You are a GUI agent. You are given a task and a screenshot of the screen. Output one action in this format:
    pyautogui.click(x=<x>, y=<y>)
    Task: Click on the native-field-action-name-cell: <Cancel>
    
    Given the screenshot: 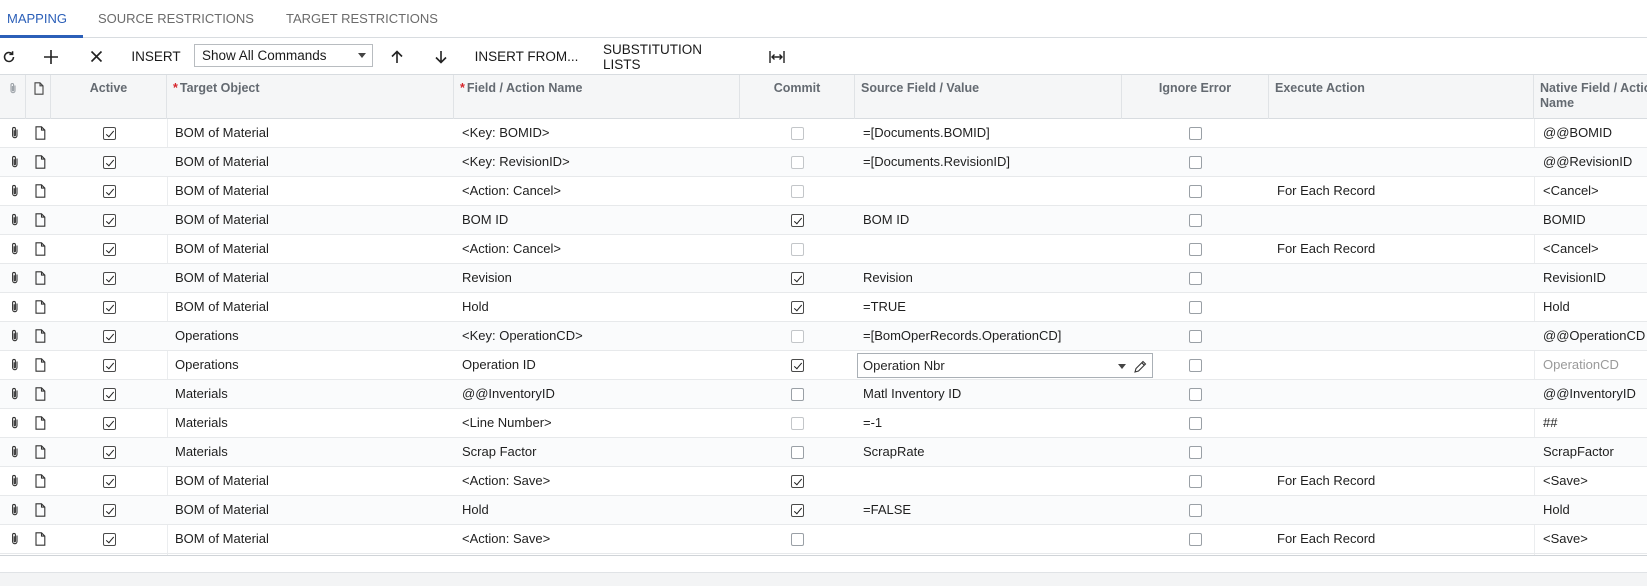 What is the action you would take?
    pyautogui.click(x=1595, y=249)
    